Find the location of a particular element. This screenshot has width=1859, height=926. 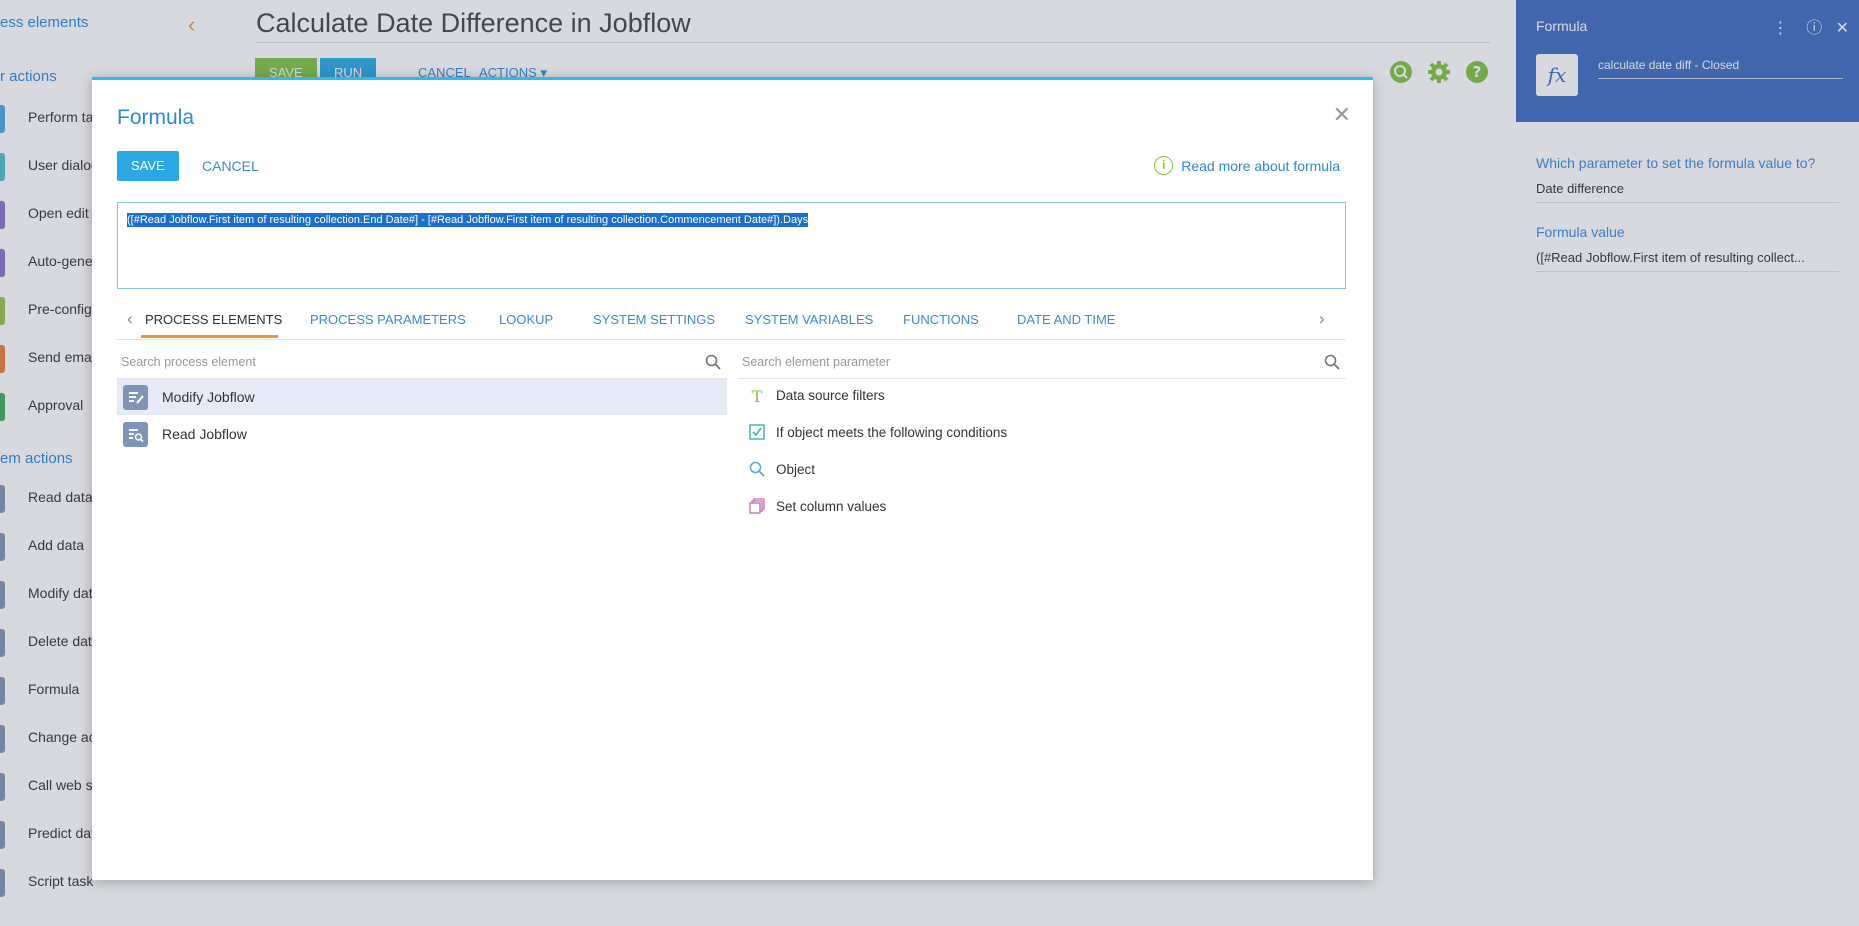

search-process-element-placeholder: Search process element is located at coordinates (188, 362).